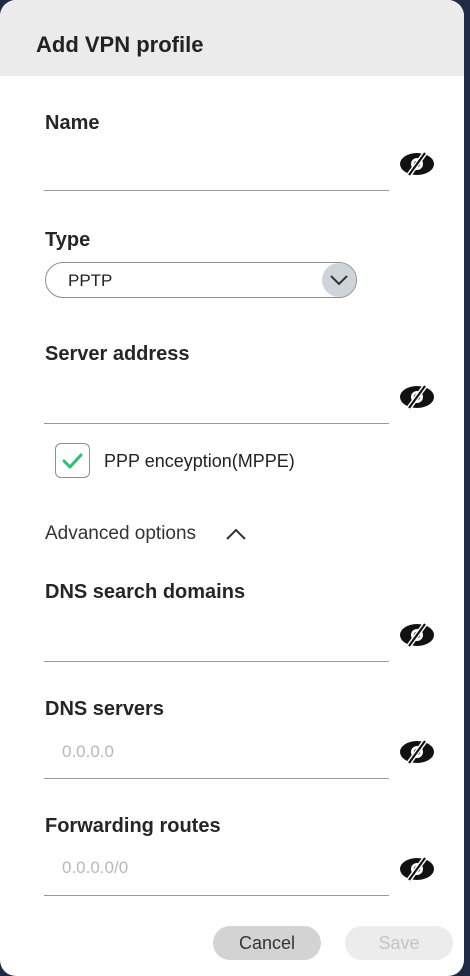  Describe the element at coordinates (216, 423) in the screenshot. I see `server-address-input` at that location.